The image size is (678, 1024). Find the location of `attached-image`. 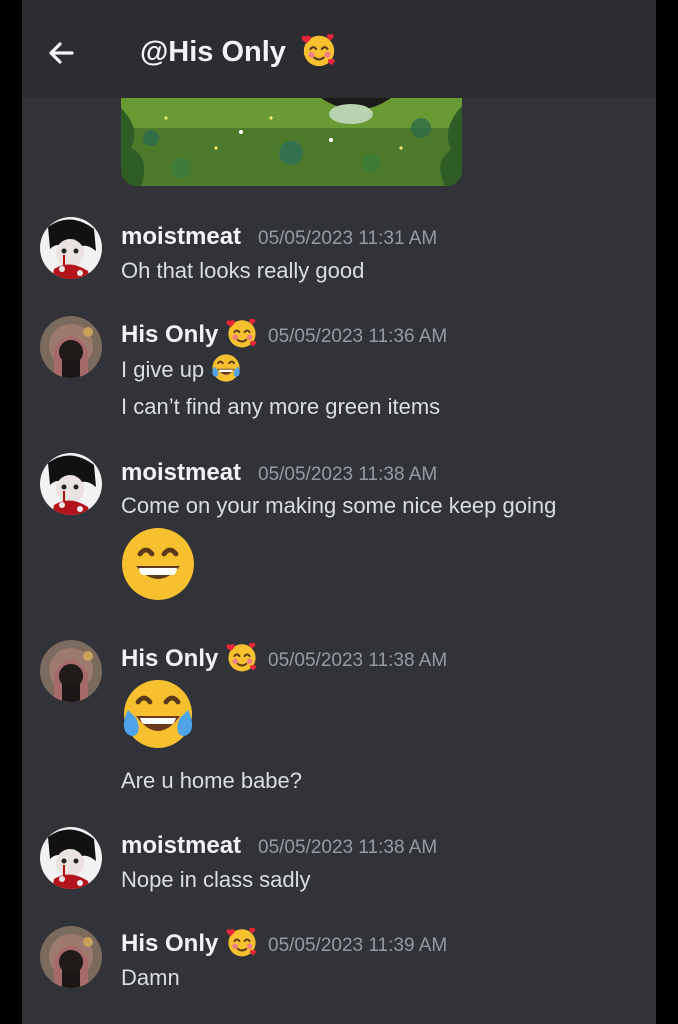

attached-image is located at coordinates (291, 142).